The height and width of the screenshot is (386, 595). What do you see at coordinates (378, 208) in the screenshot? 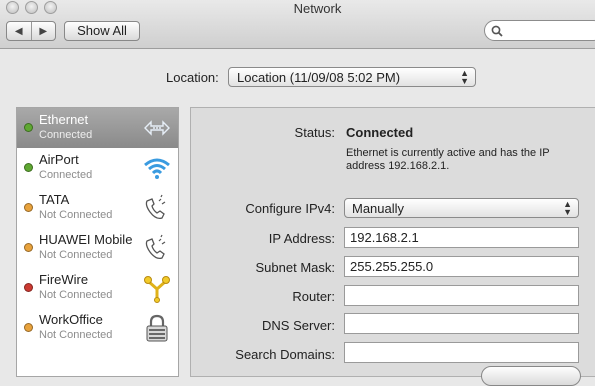
I see `configure-ipv4-value: Manually` at bounding box center [378, 208].